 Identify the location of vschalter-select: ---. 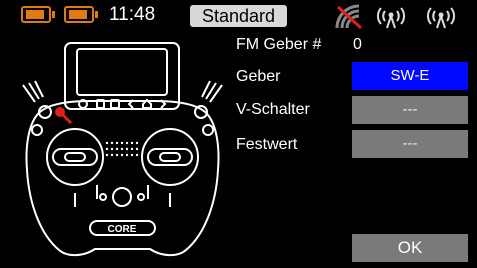
(410, 110).